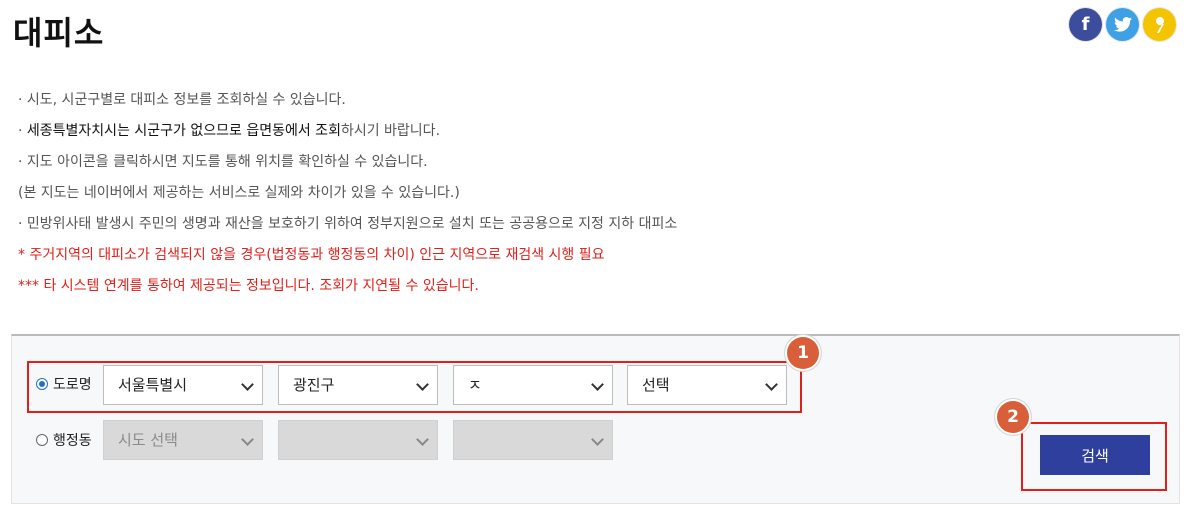  I want to click on admin-sigungu-select, so click(358, 440).